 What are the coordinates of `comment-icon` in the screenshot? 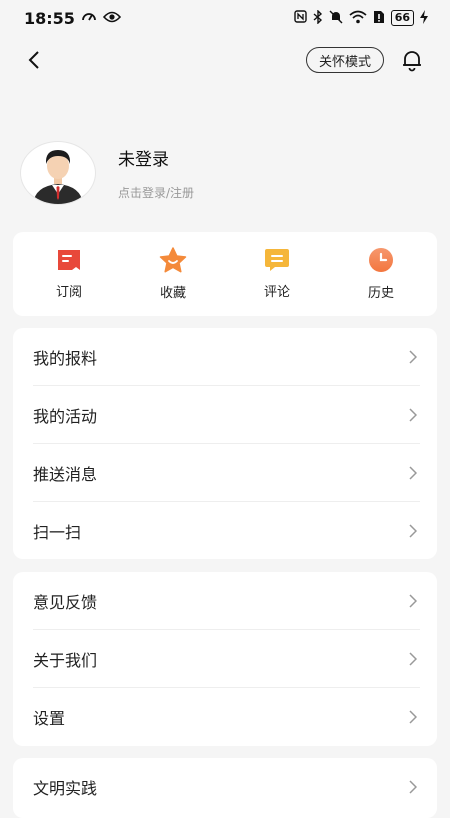 It's located at (277, 260).